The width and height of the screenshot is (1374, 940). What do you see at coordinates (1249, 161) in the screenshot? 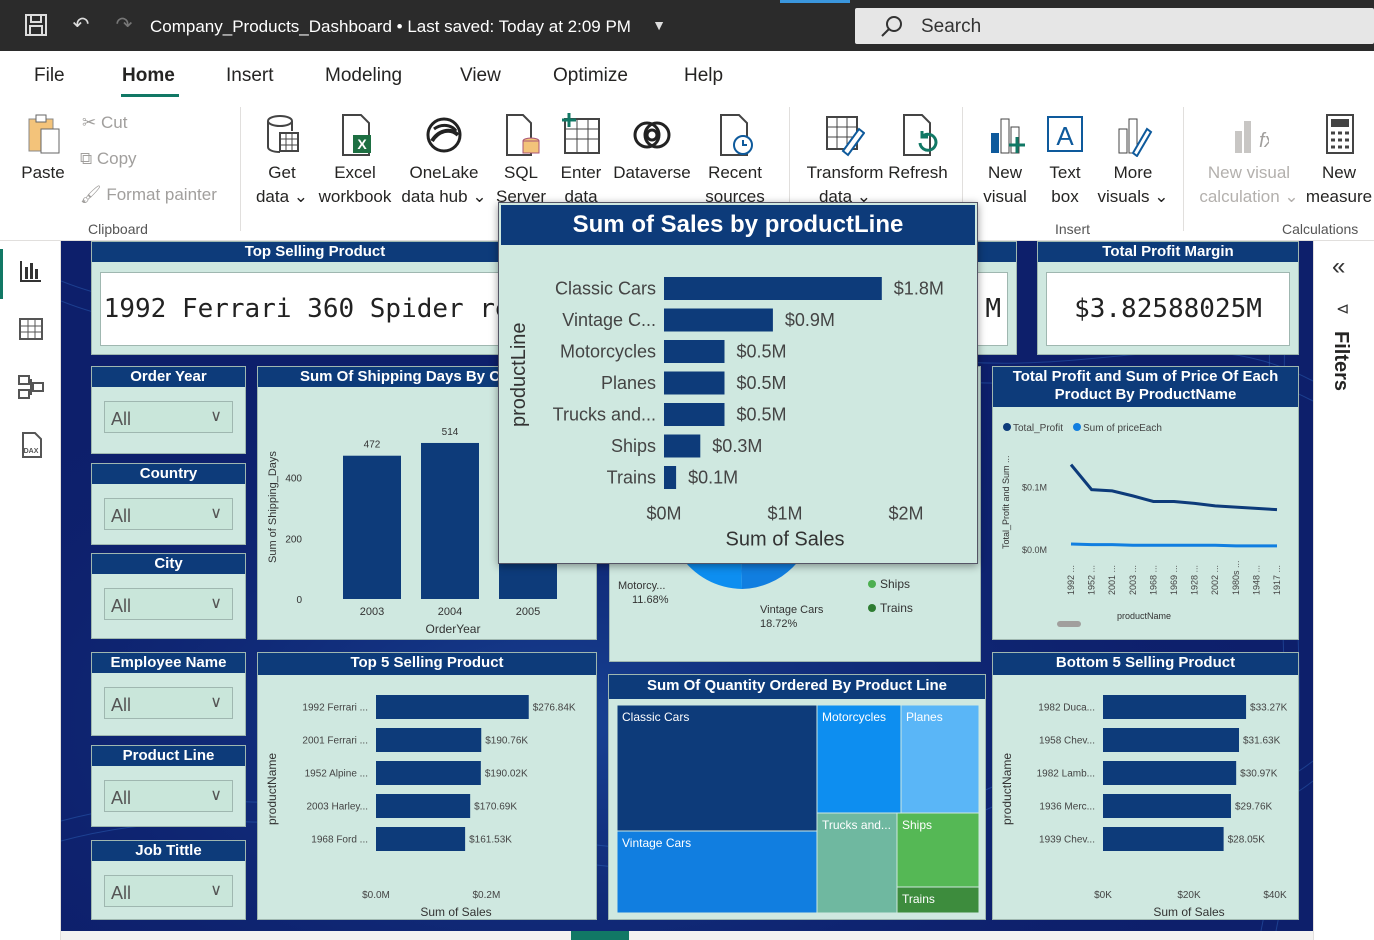
I see `new-visual-calculation-button: fx New visual calculation ⌄` at bounding box center [1249, 161].